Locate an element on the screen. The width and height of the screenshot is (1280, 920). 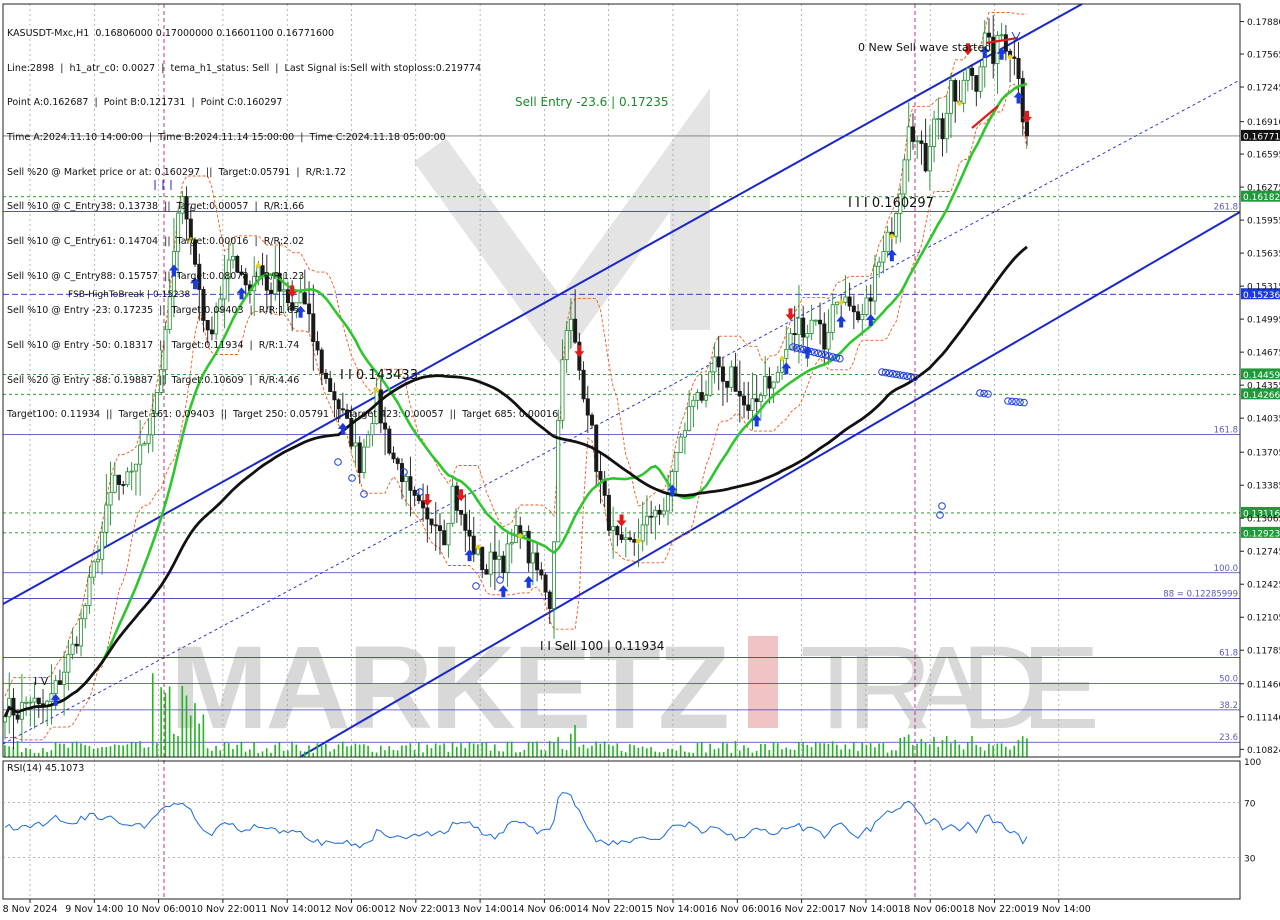
rsi-title: RSI(14) 45.1073 is located at coordinates (45, 768).